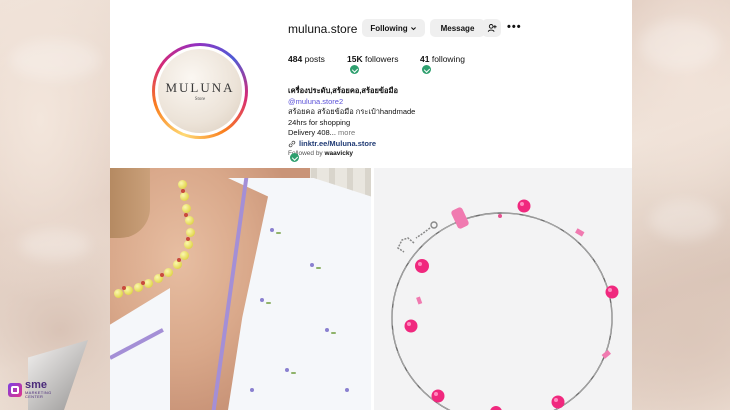 This screenshot has width=730, height=410. Describe the element at coordinates (425, 59) in the screenshot. I see `stat-following-value: 41` at that location.